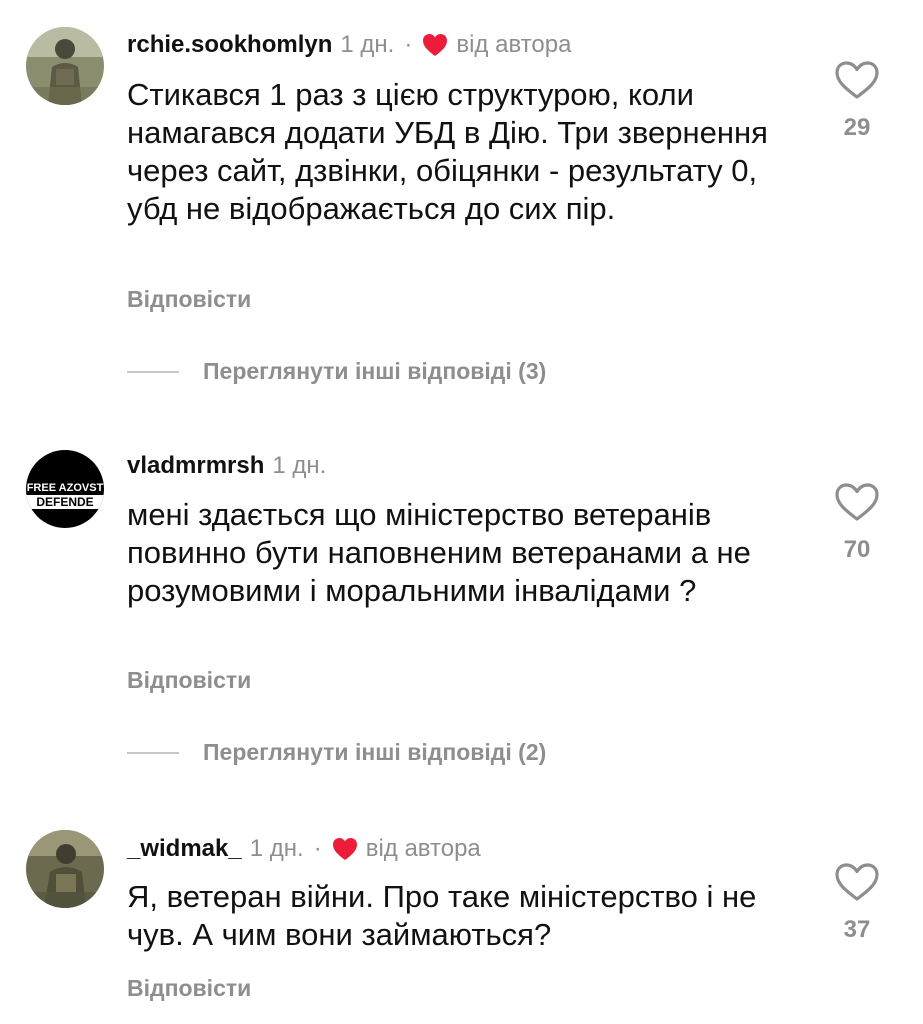  I want to click on username: vladmrmrsh, so click(195, 466).